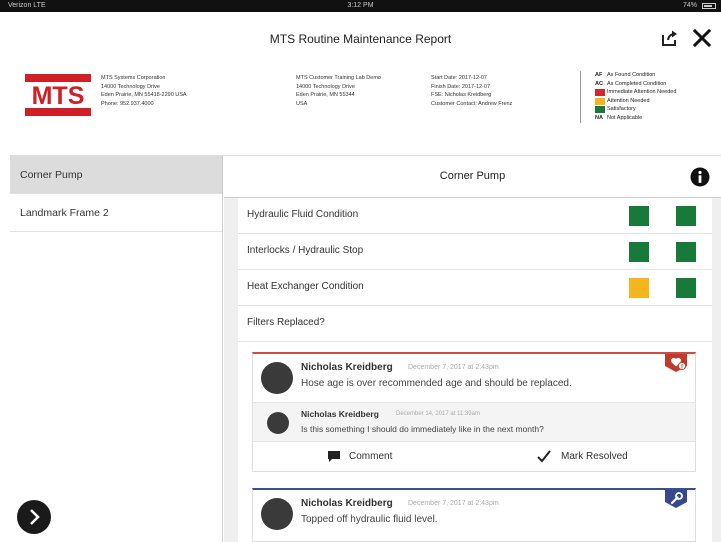 Image resolution: width=721 pixels, height=542 pixels. What do you see at coordinates (438, 414) in the screenshot?
I see `reply-date: December 14, 2017 at 11:39am` at bounding box center [438, 414].